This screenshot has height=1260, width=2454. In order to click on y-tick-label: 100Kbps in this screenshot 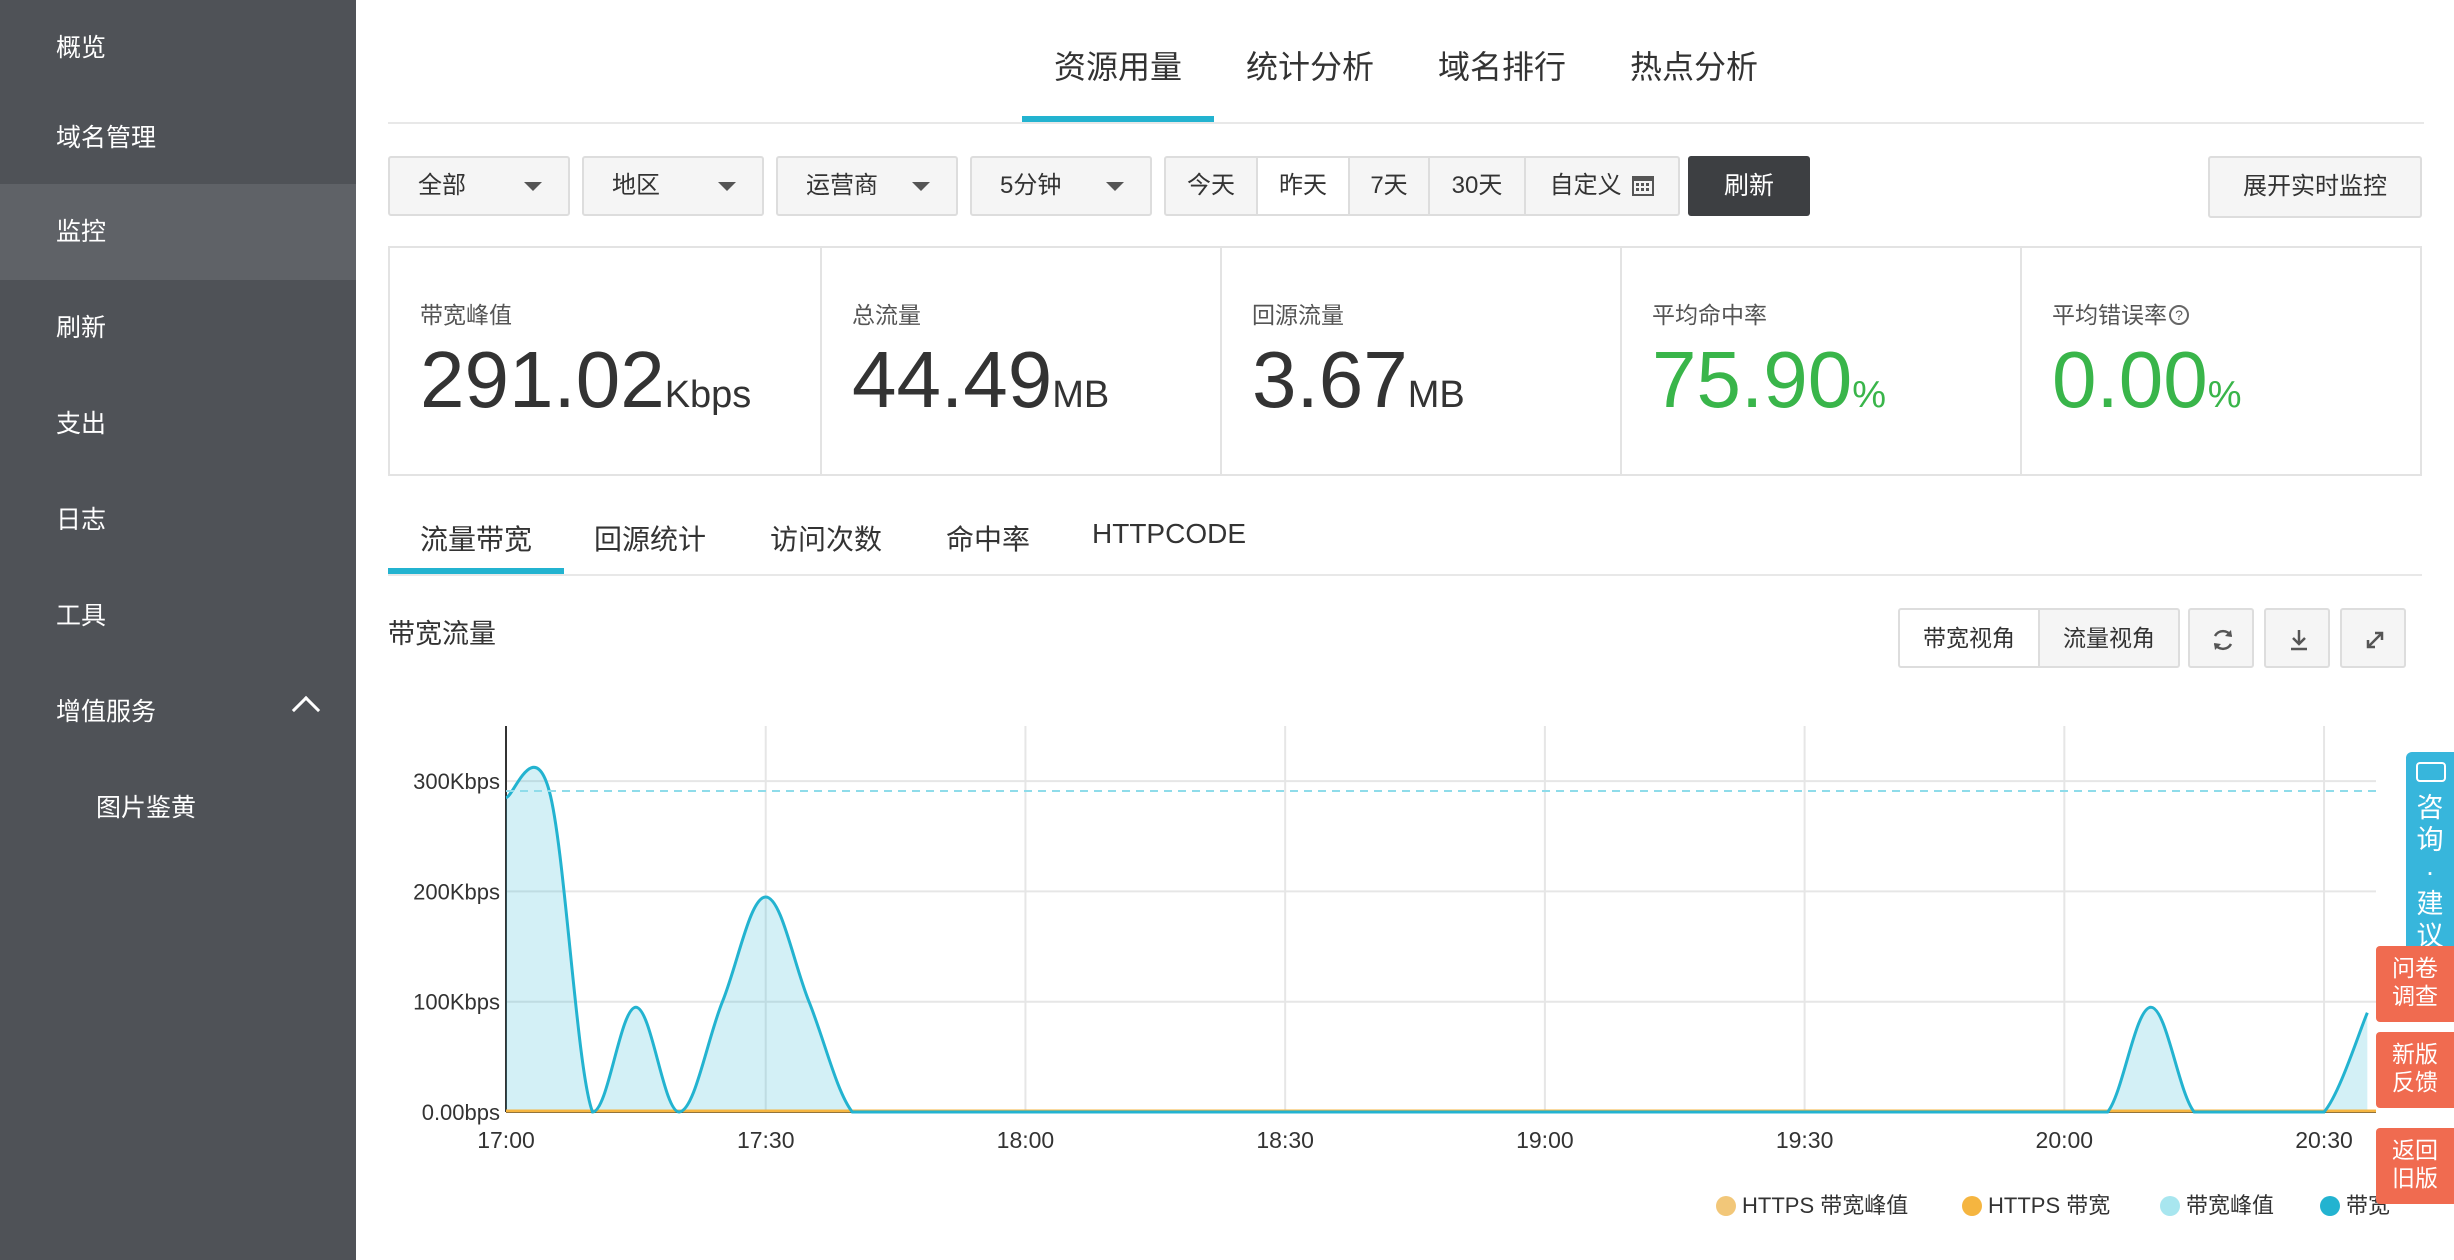, I will do `click(456, 1002)`.